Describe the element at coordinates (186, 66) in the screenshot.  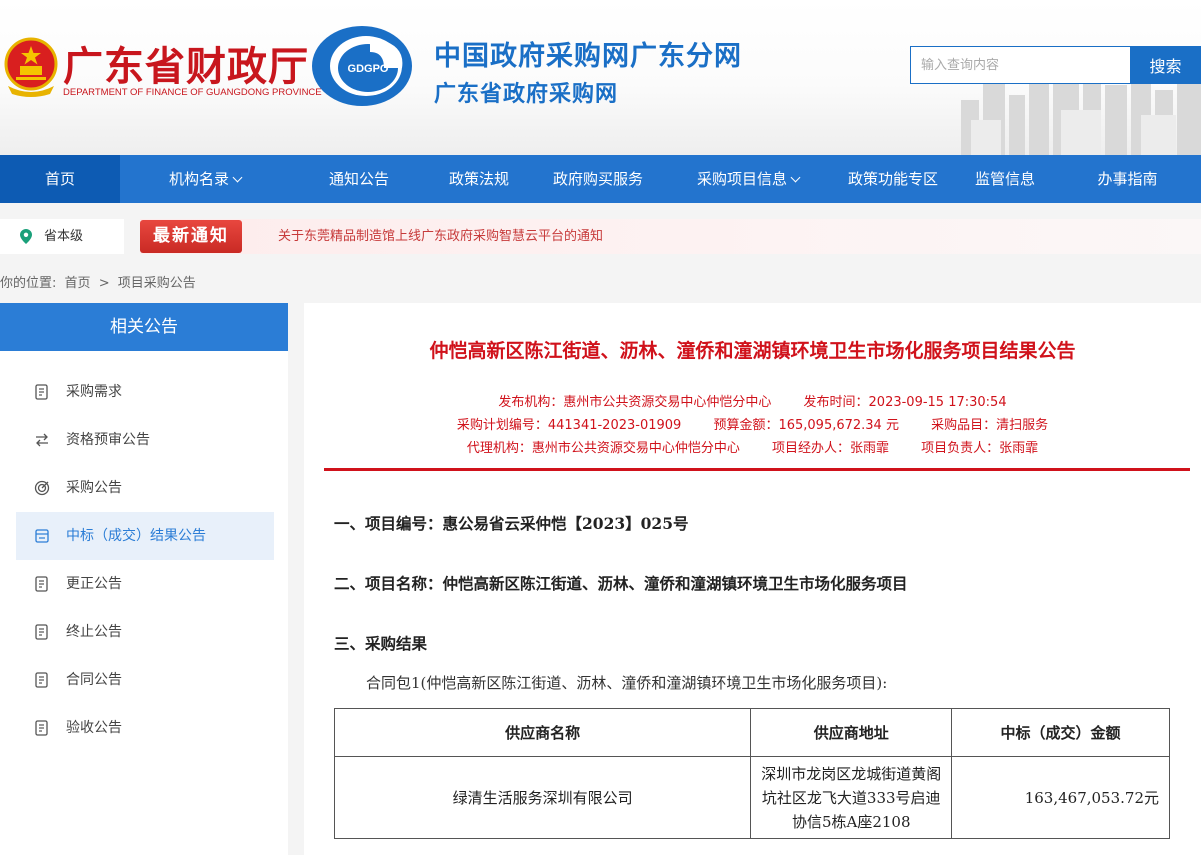
I see `dept-name: 广东省财政厅` at that location.